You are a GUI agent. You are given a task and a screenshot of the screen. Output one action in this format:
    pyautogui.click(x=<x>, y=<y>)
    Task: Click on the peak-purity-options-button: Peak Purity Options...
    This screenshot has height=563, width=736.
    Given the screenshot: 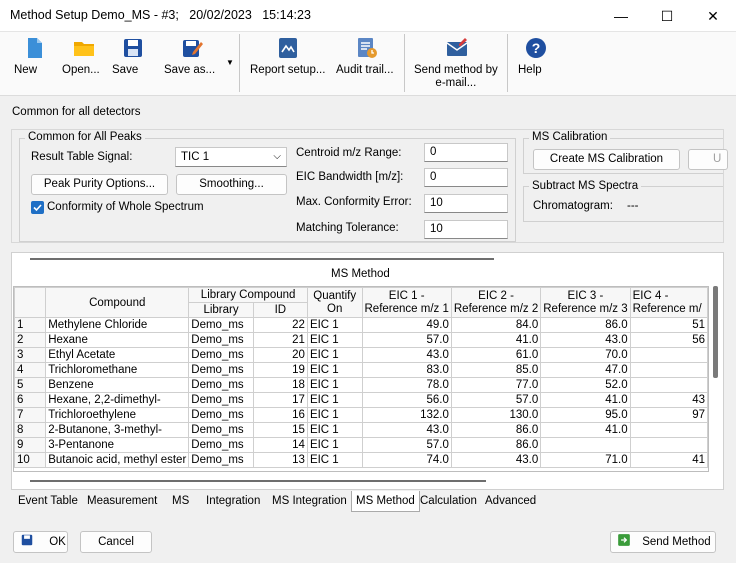 What is the action you would take?
    pyautogui.click(x=99, y=184)
    